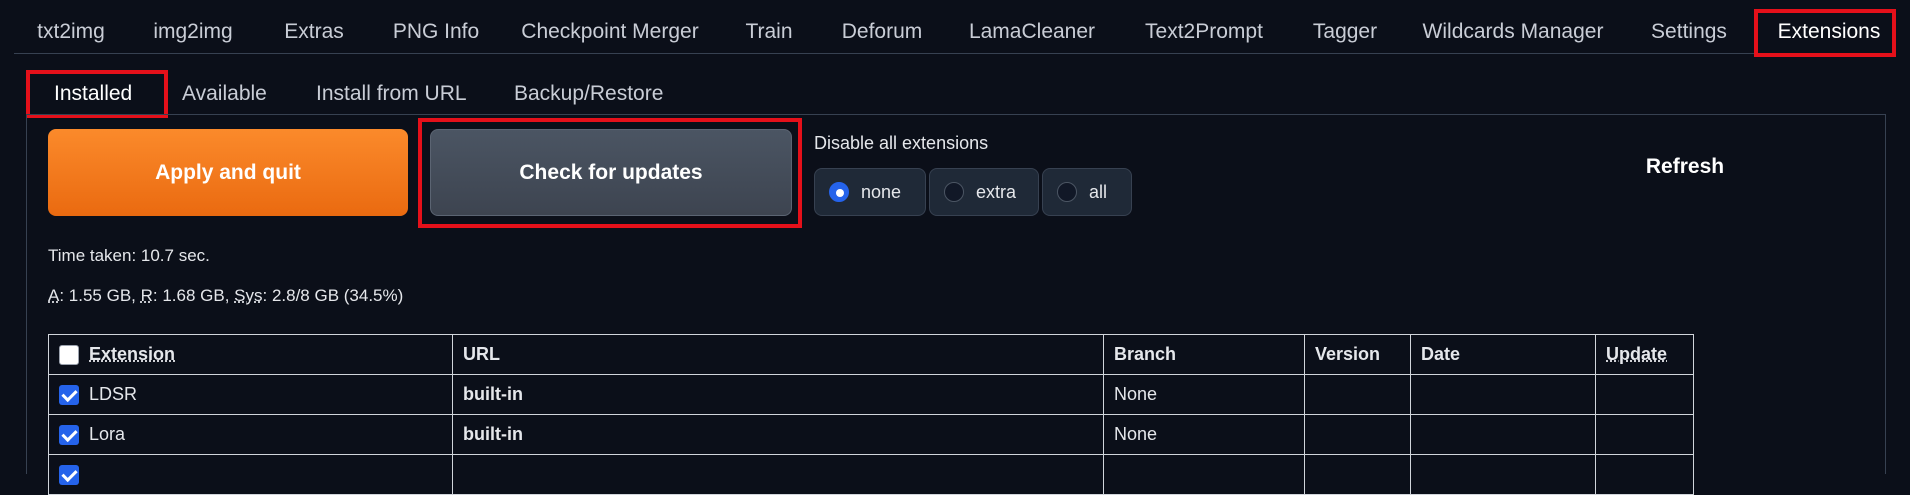 This screenshot has width=1910, height=495. What do you see at coordinates (778, 354) in the screenshot?
I see `header-url: URL` at bounding box center [778, 354].